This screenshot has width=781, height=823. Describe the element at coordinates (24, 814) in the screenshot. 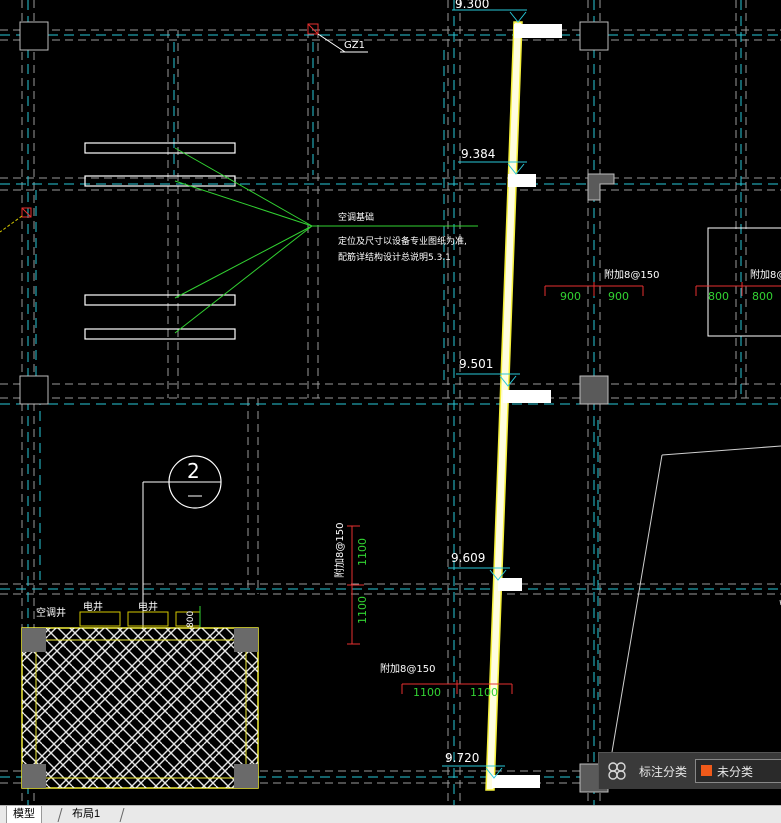

I see `tab-model: 模型` at that location.